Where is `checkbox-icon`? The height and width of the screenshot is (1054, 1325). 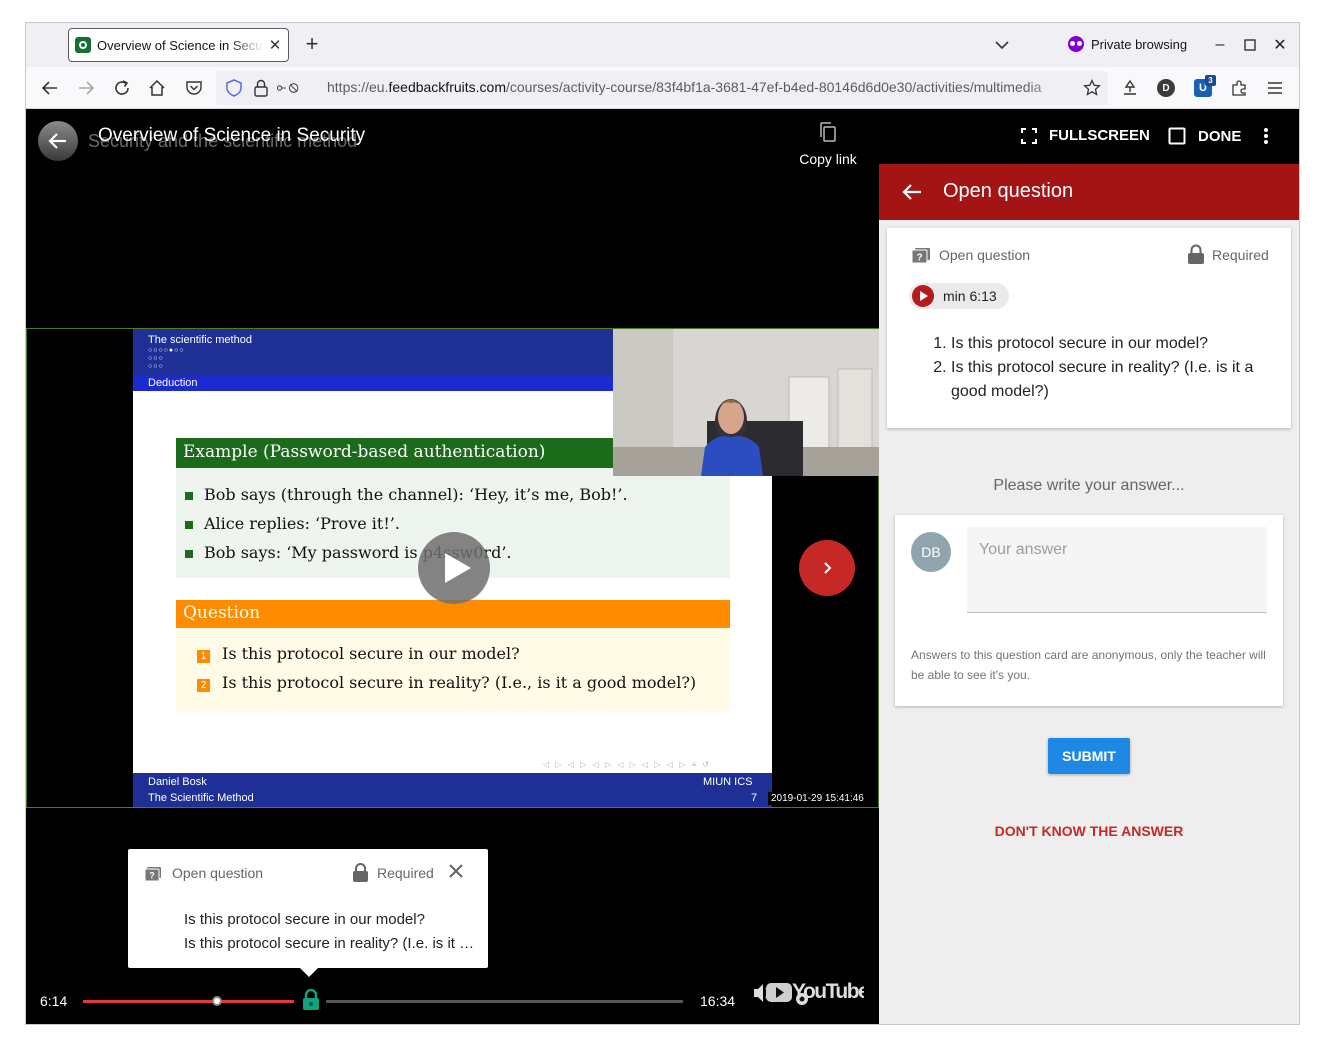 checkbox-icon is located at coordinates (1177, 136).